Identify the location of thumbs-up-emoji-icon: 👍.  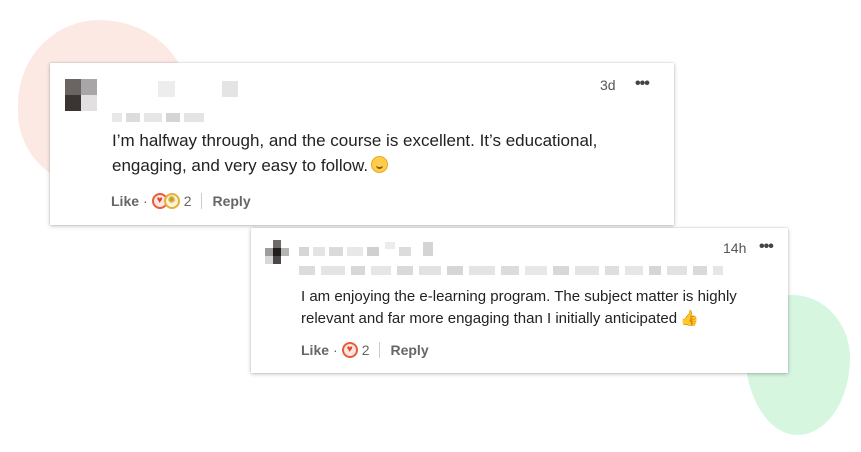
(689, 318).